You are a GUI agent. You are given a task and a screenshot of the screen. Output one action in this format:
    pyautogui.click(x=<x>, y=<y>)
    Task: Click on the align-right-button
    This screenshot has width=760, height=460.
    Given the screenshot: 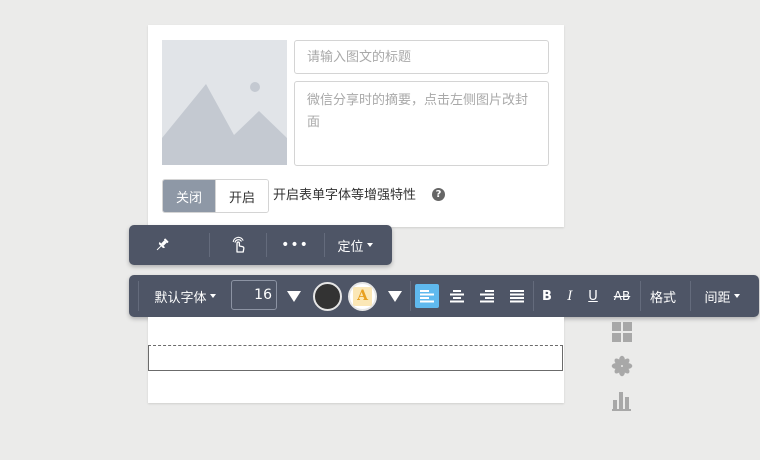 What is the action you would take?
    pyautogui.click(x=487, y=296)
    